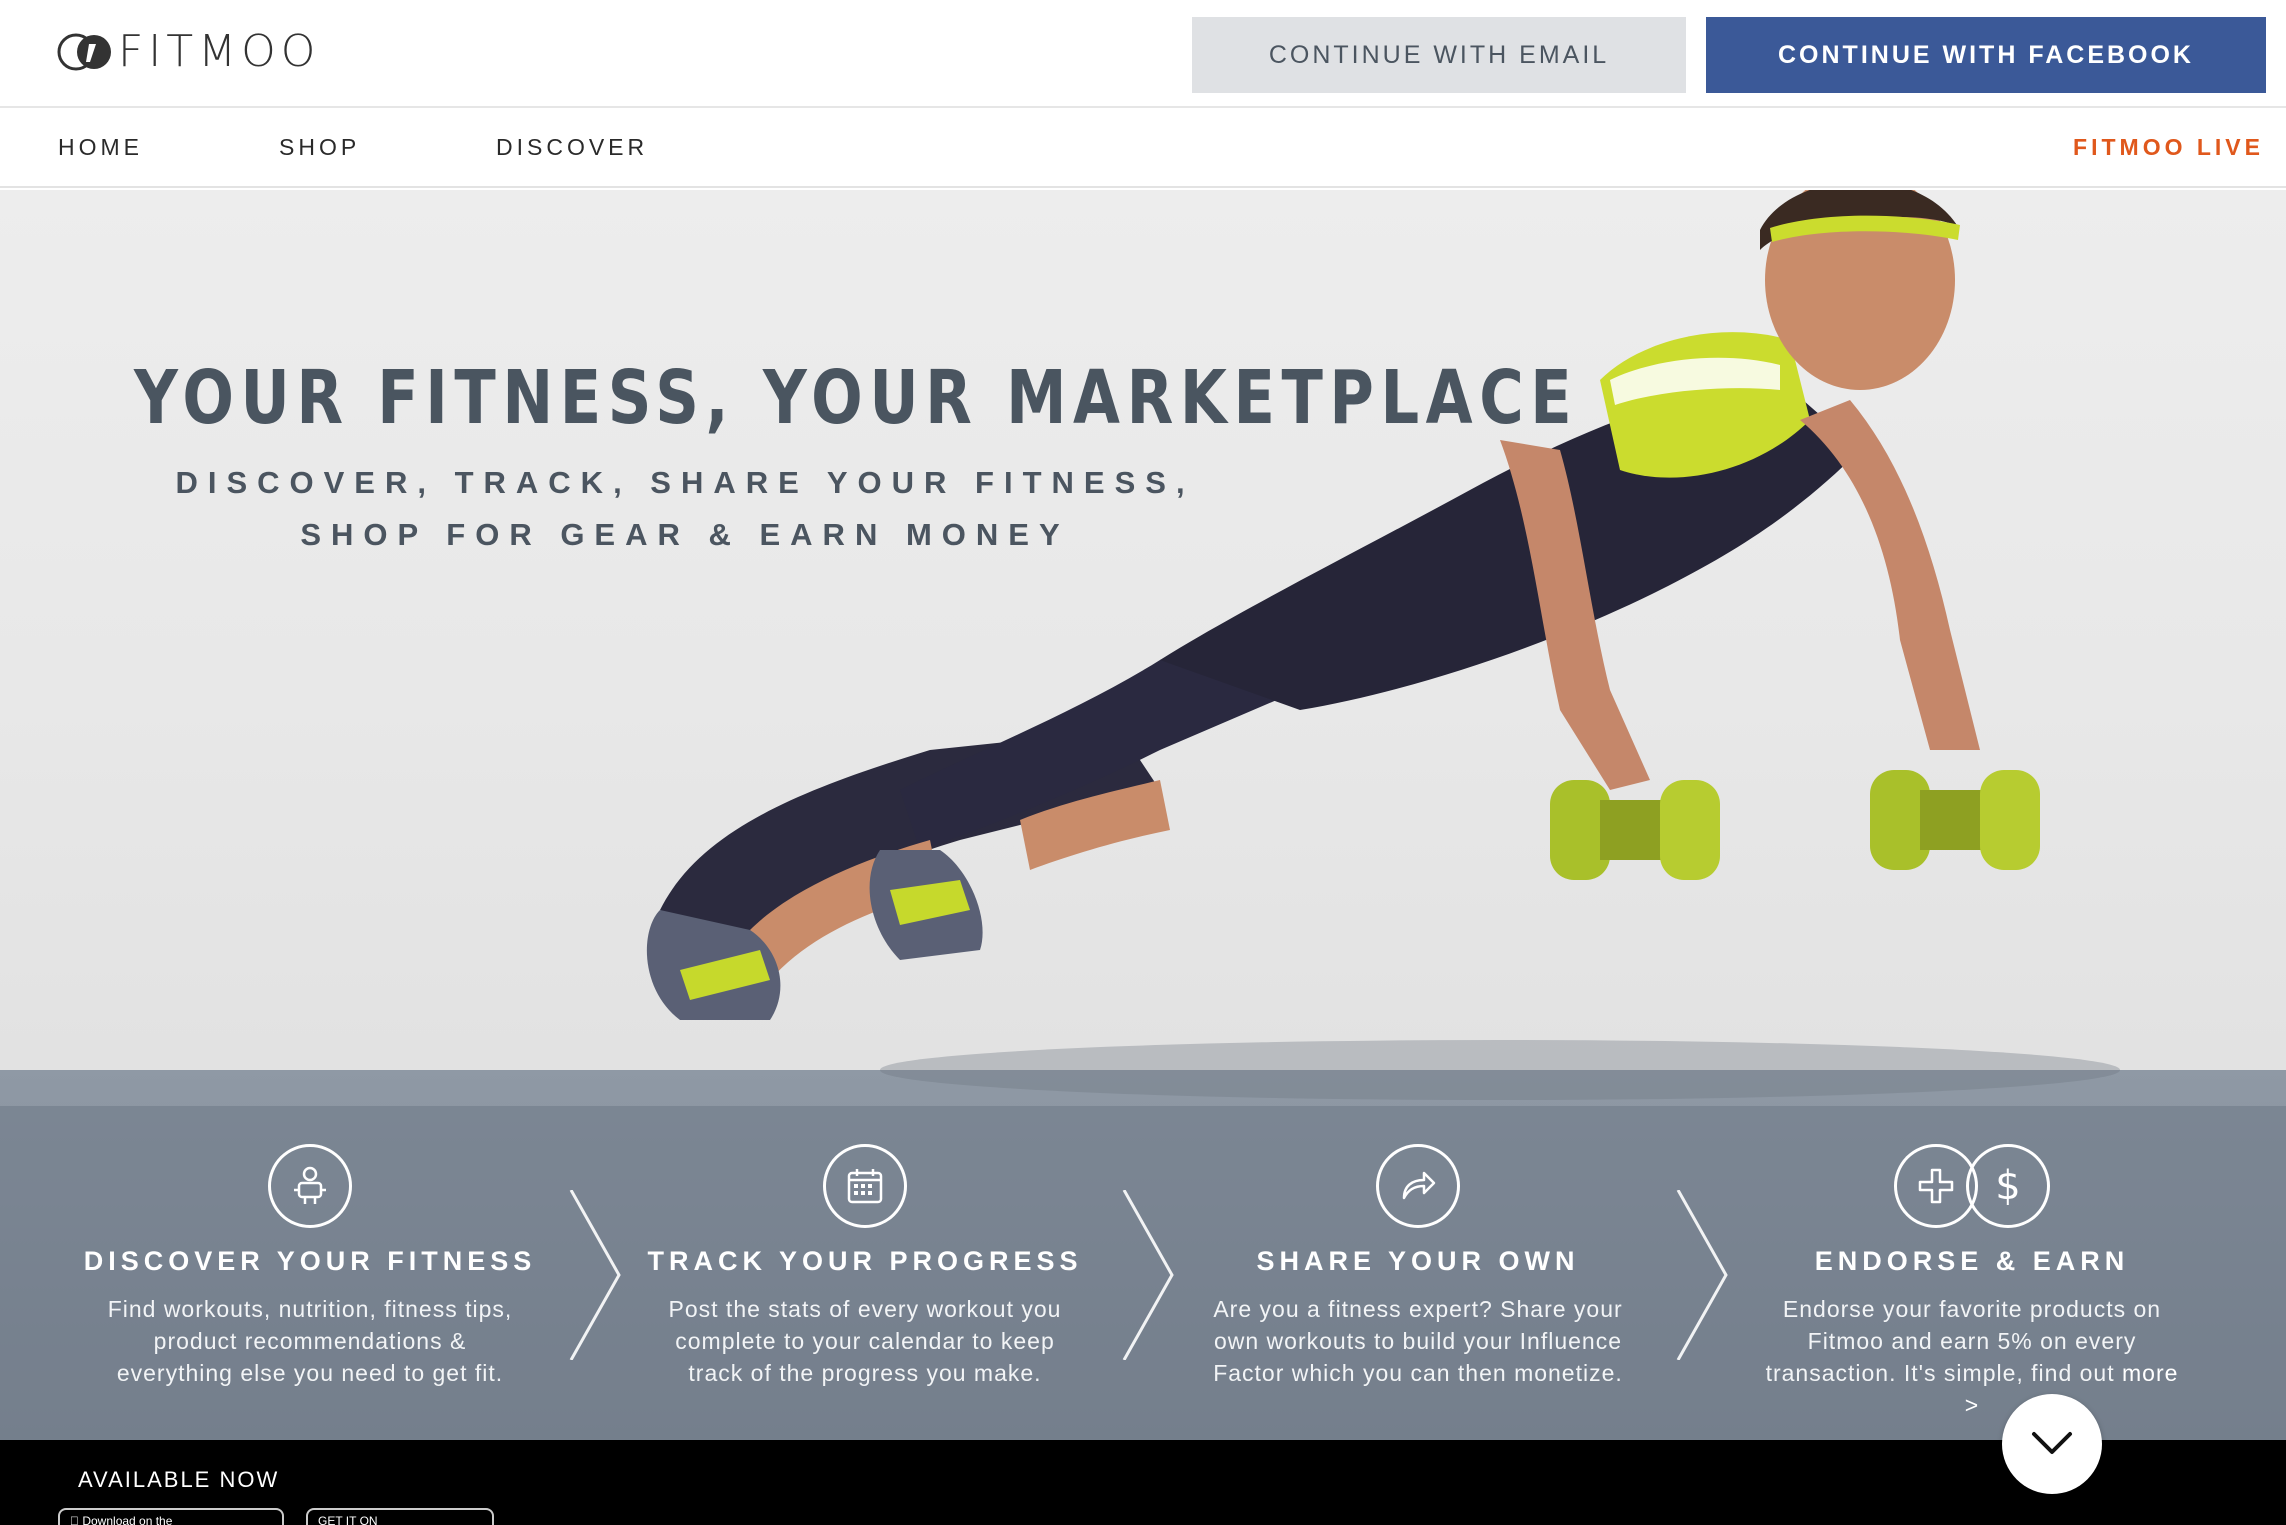 Image resolution: width=2286 pixels, height=1525 pixels. Describe the element at coordinates (865, 1186) in the screenshot. I see `calendar-icon` at that location.